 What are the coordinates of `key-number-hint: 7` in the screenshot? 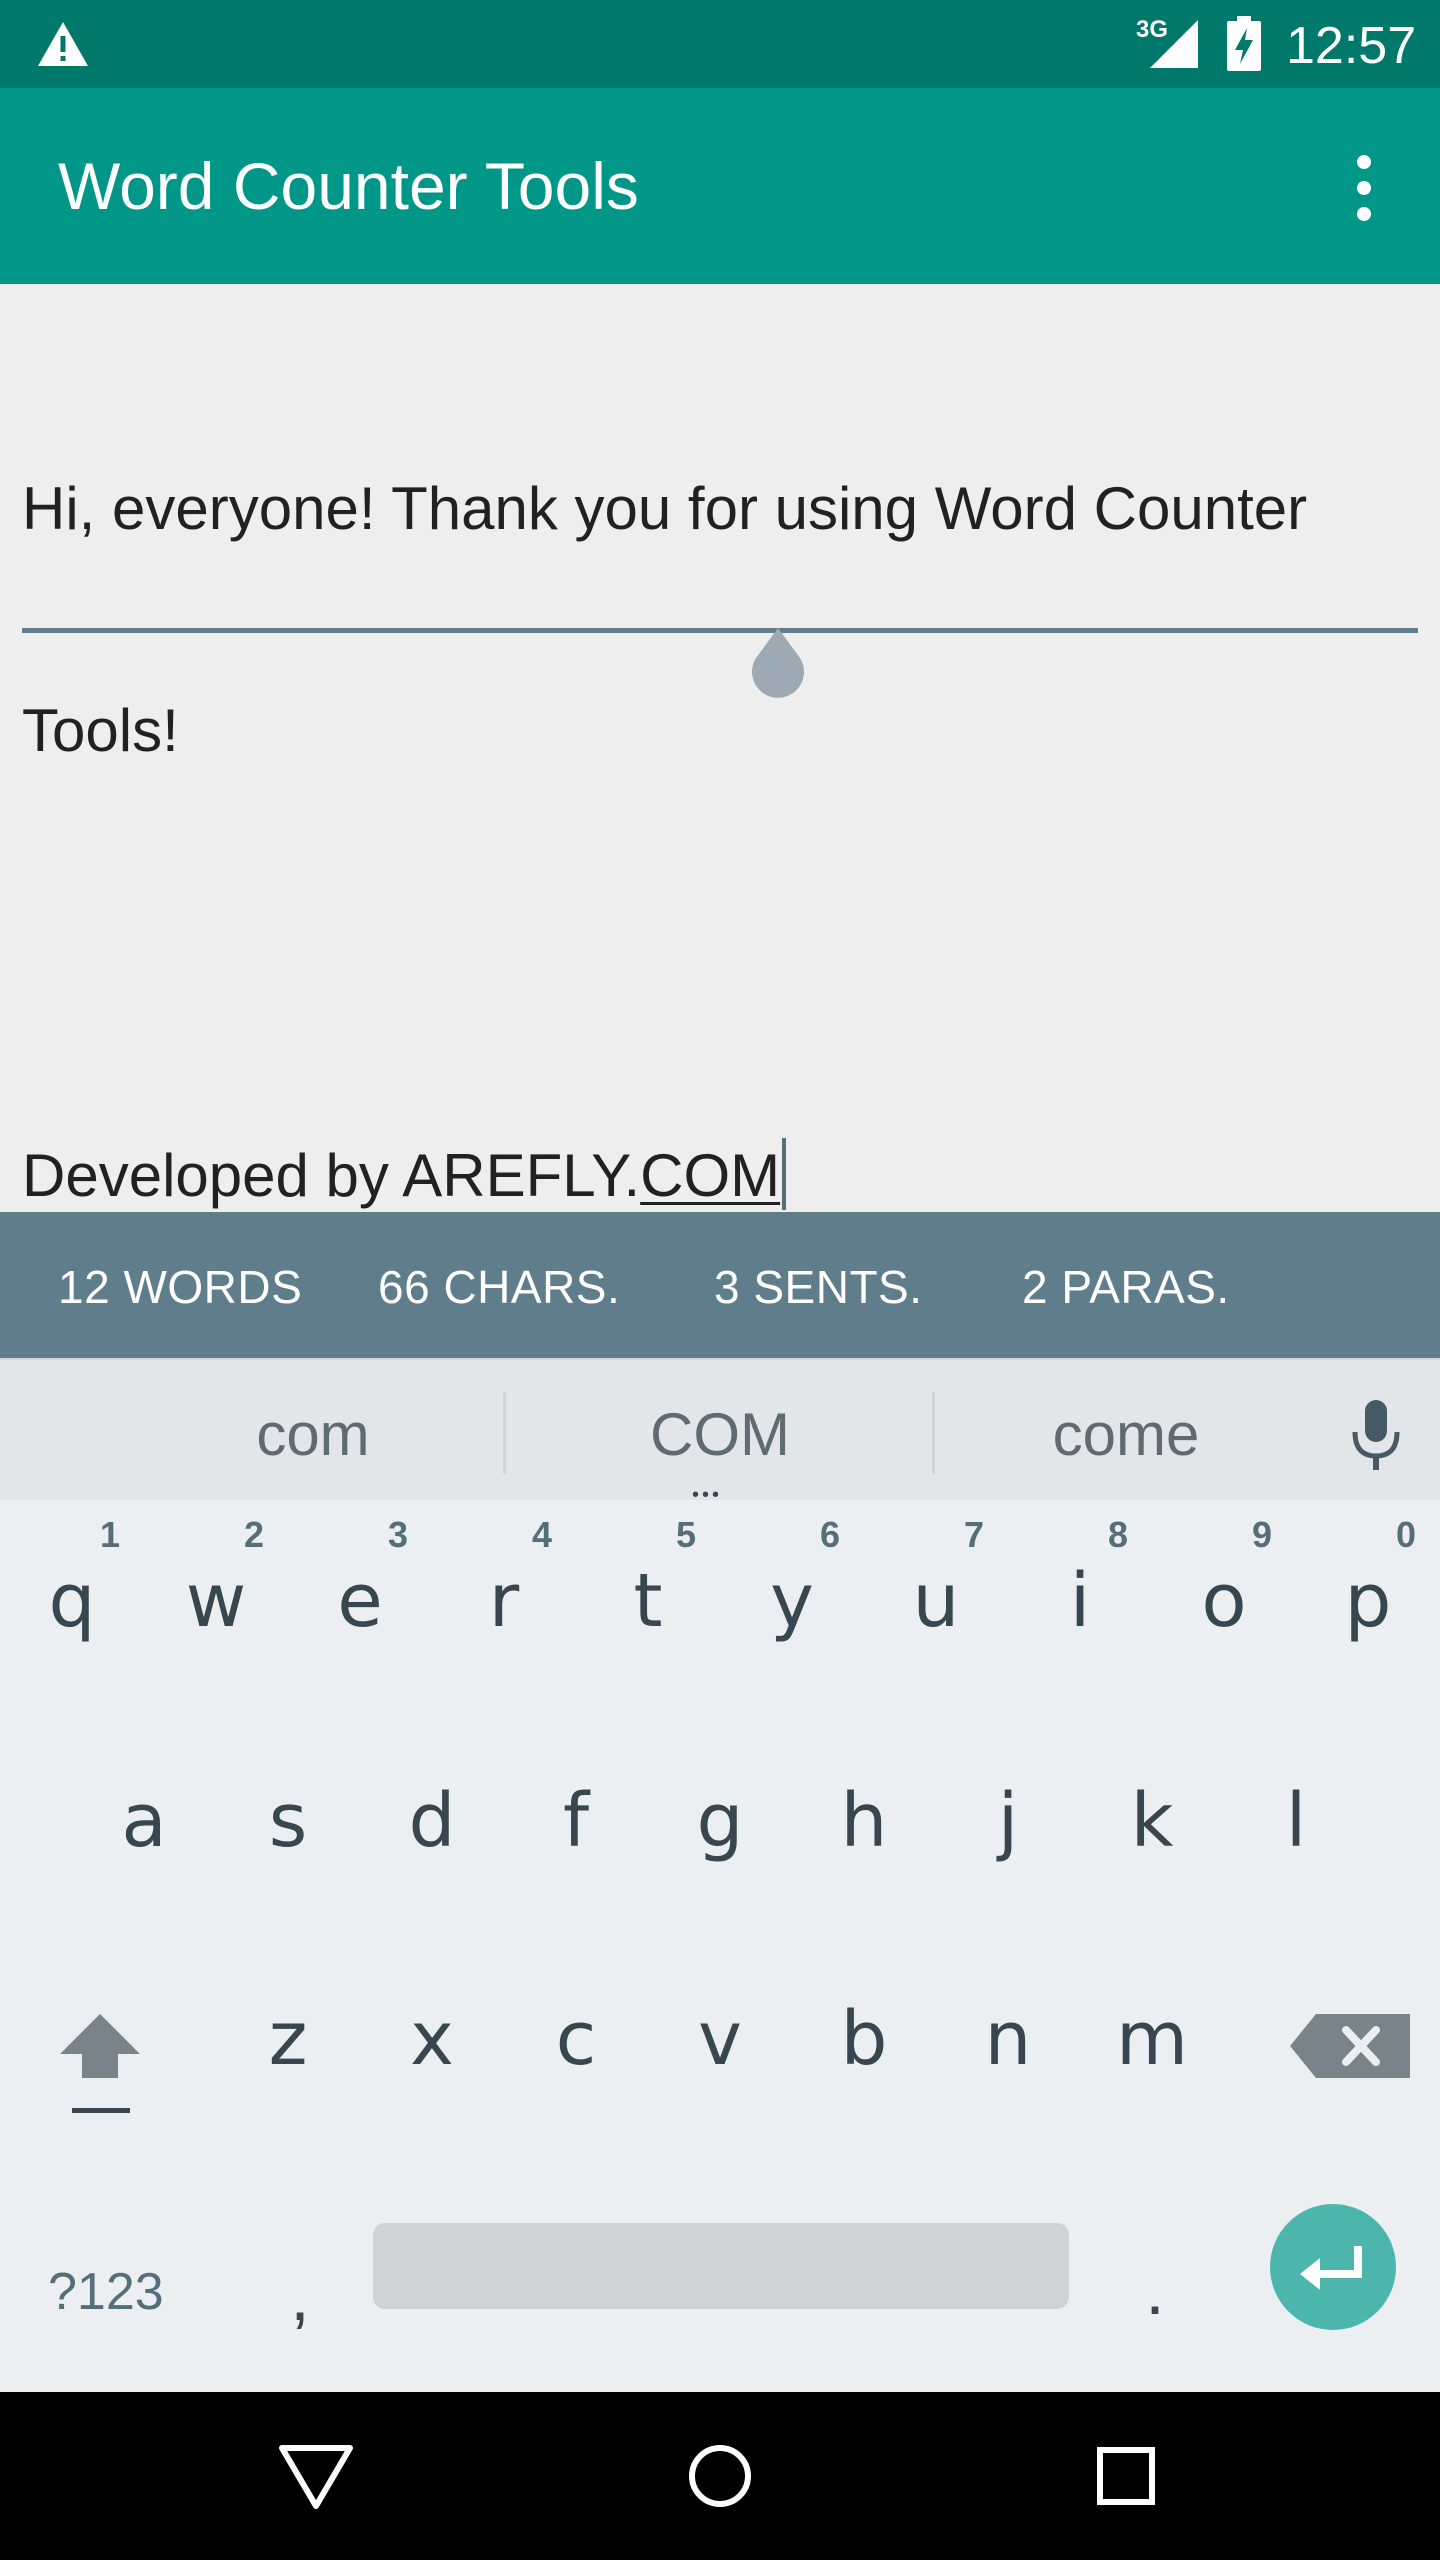 It's located at (973, 1534).